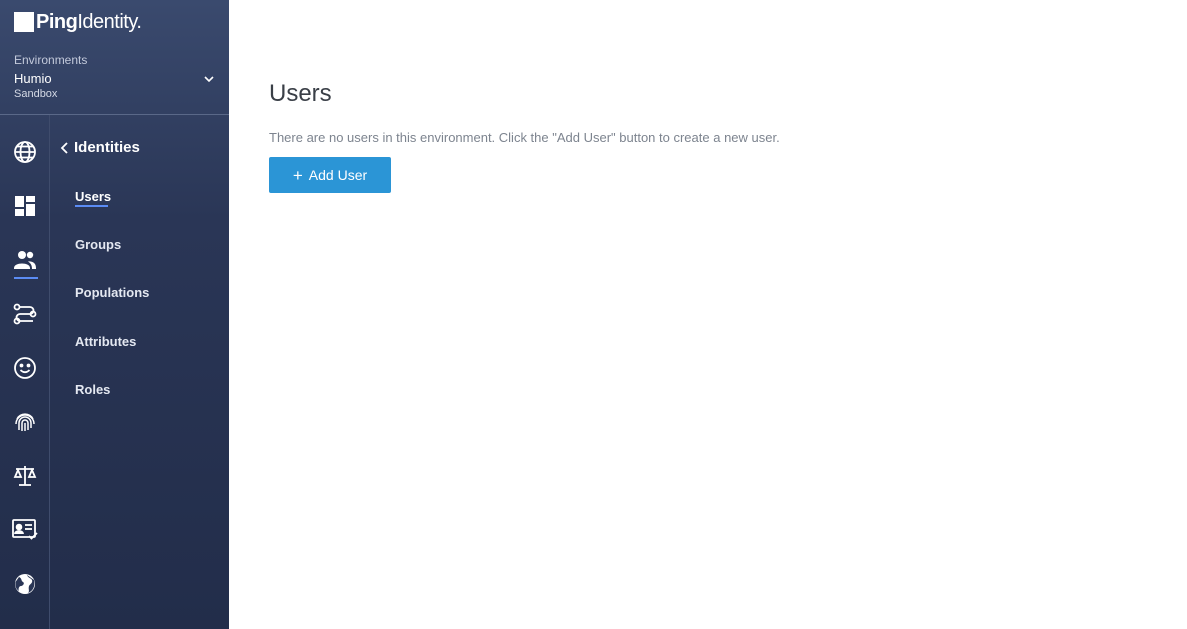 This screenshot has width=1187, height=629. Describe the element at coordinates (107, 147) in the screenshot. I see `subnav-title: Identities` at that location.